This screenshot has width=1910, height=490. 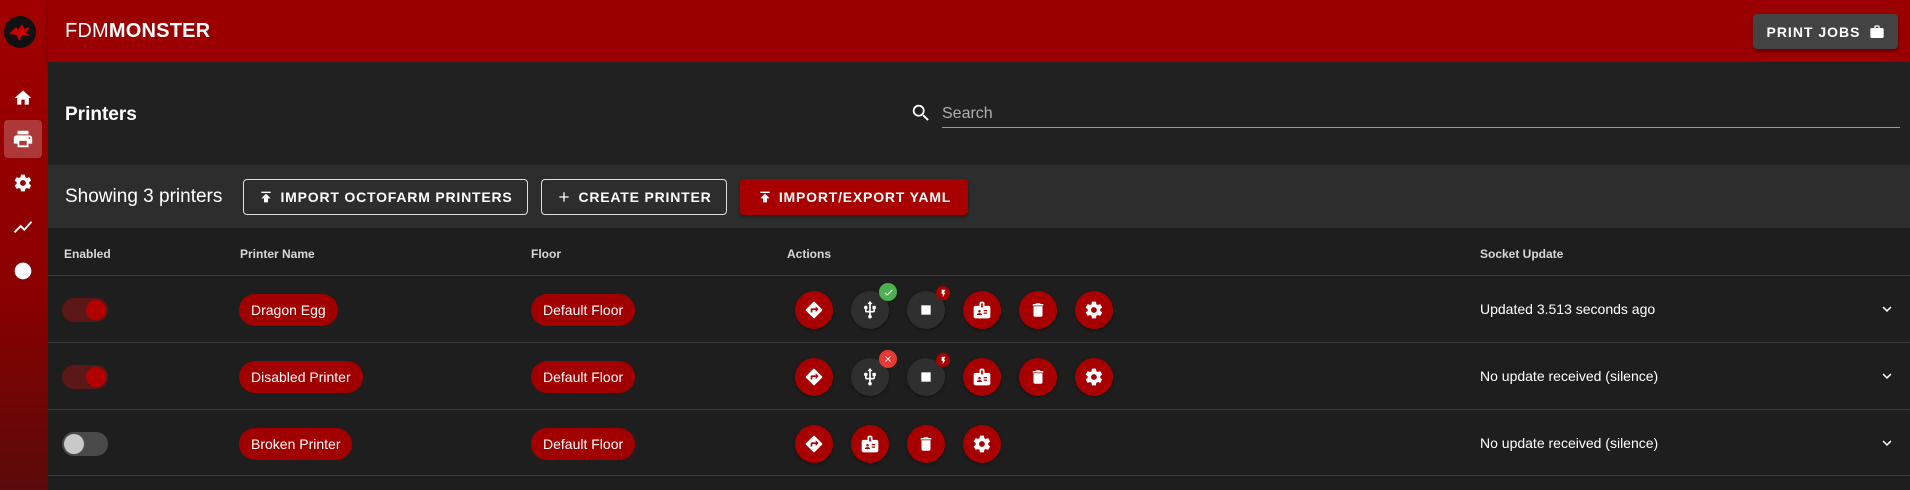 I want to click on dragon-logo-icon, so click(x=20, y=32).